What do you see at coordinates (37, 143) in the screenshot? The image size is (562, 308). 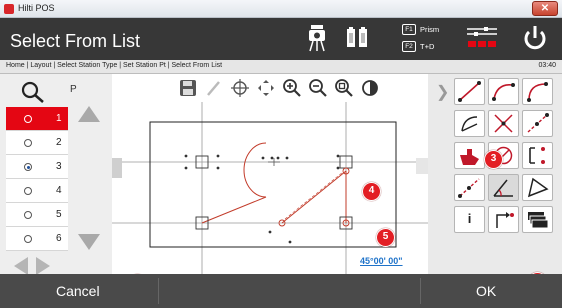 I see `list-item: 2` at bounding box center [37, 143].